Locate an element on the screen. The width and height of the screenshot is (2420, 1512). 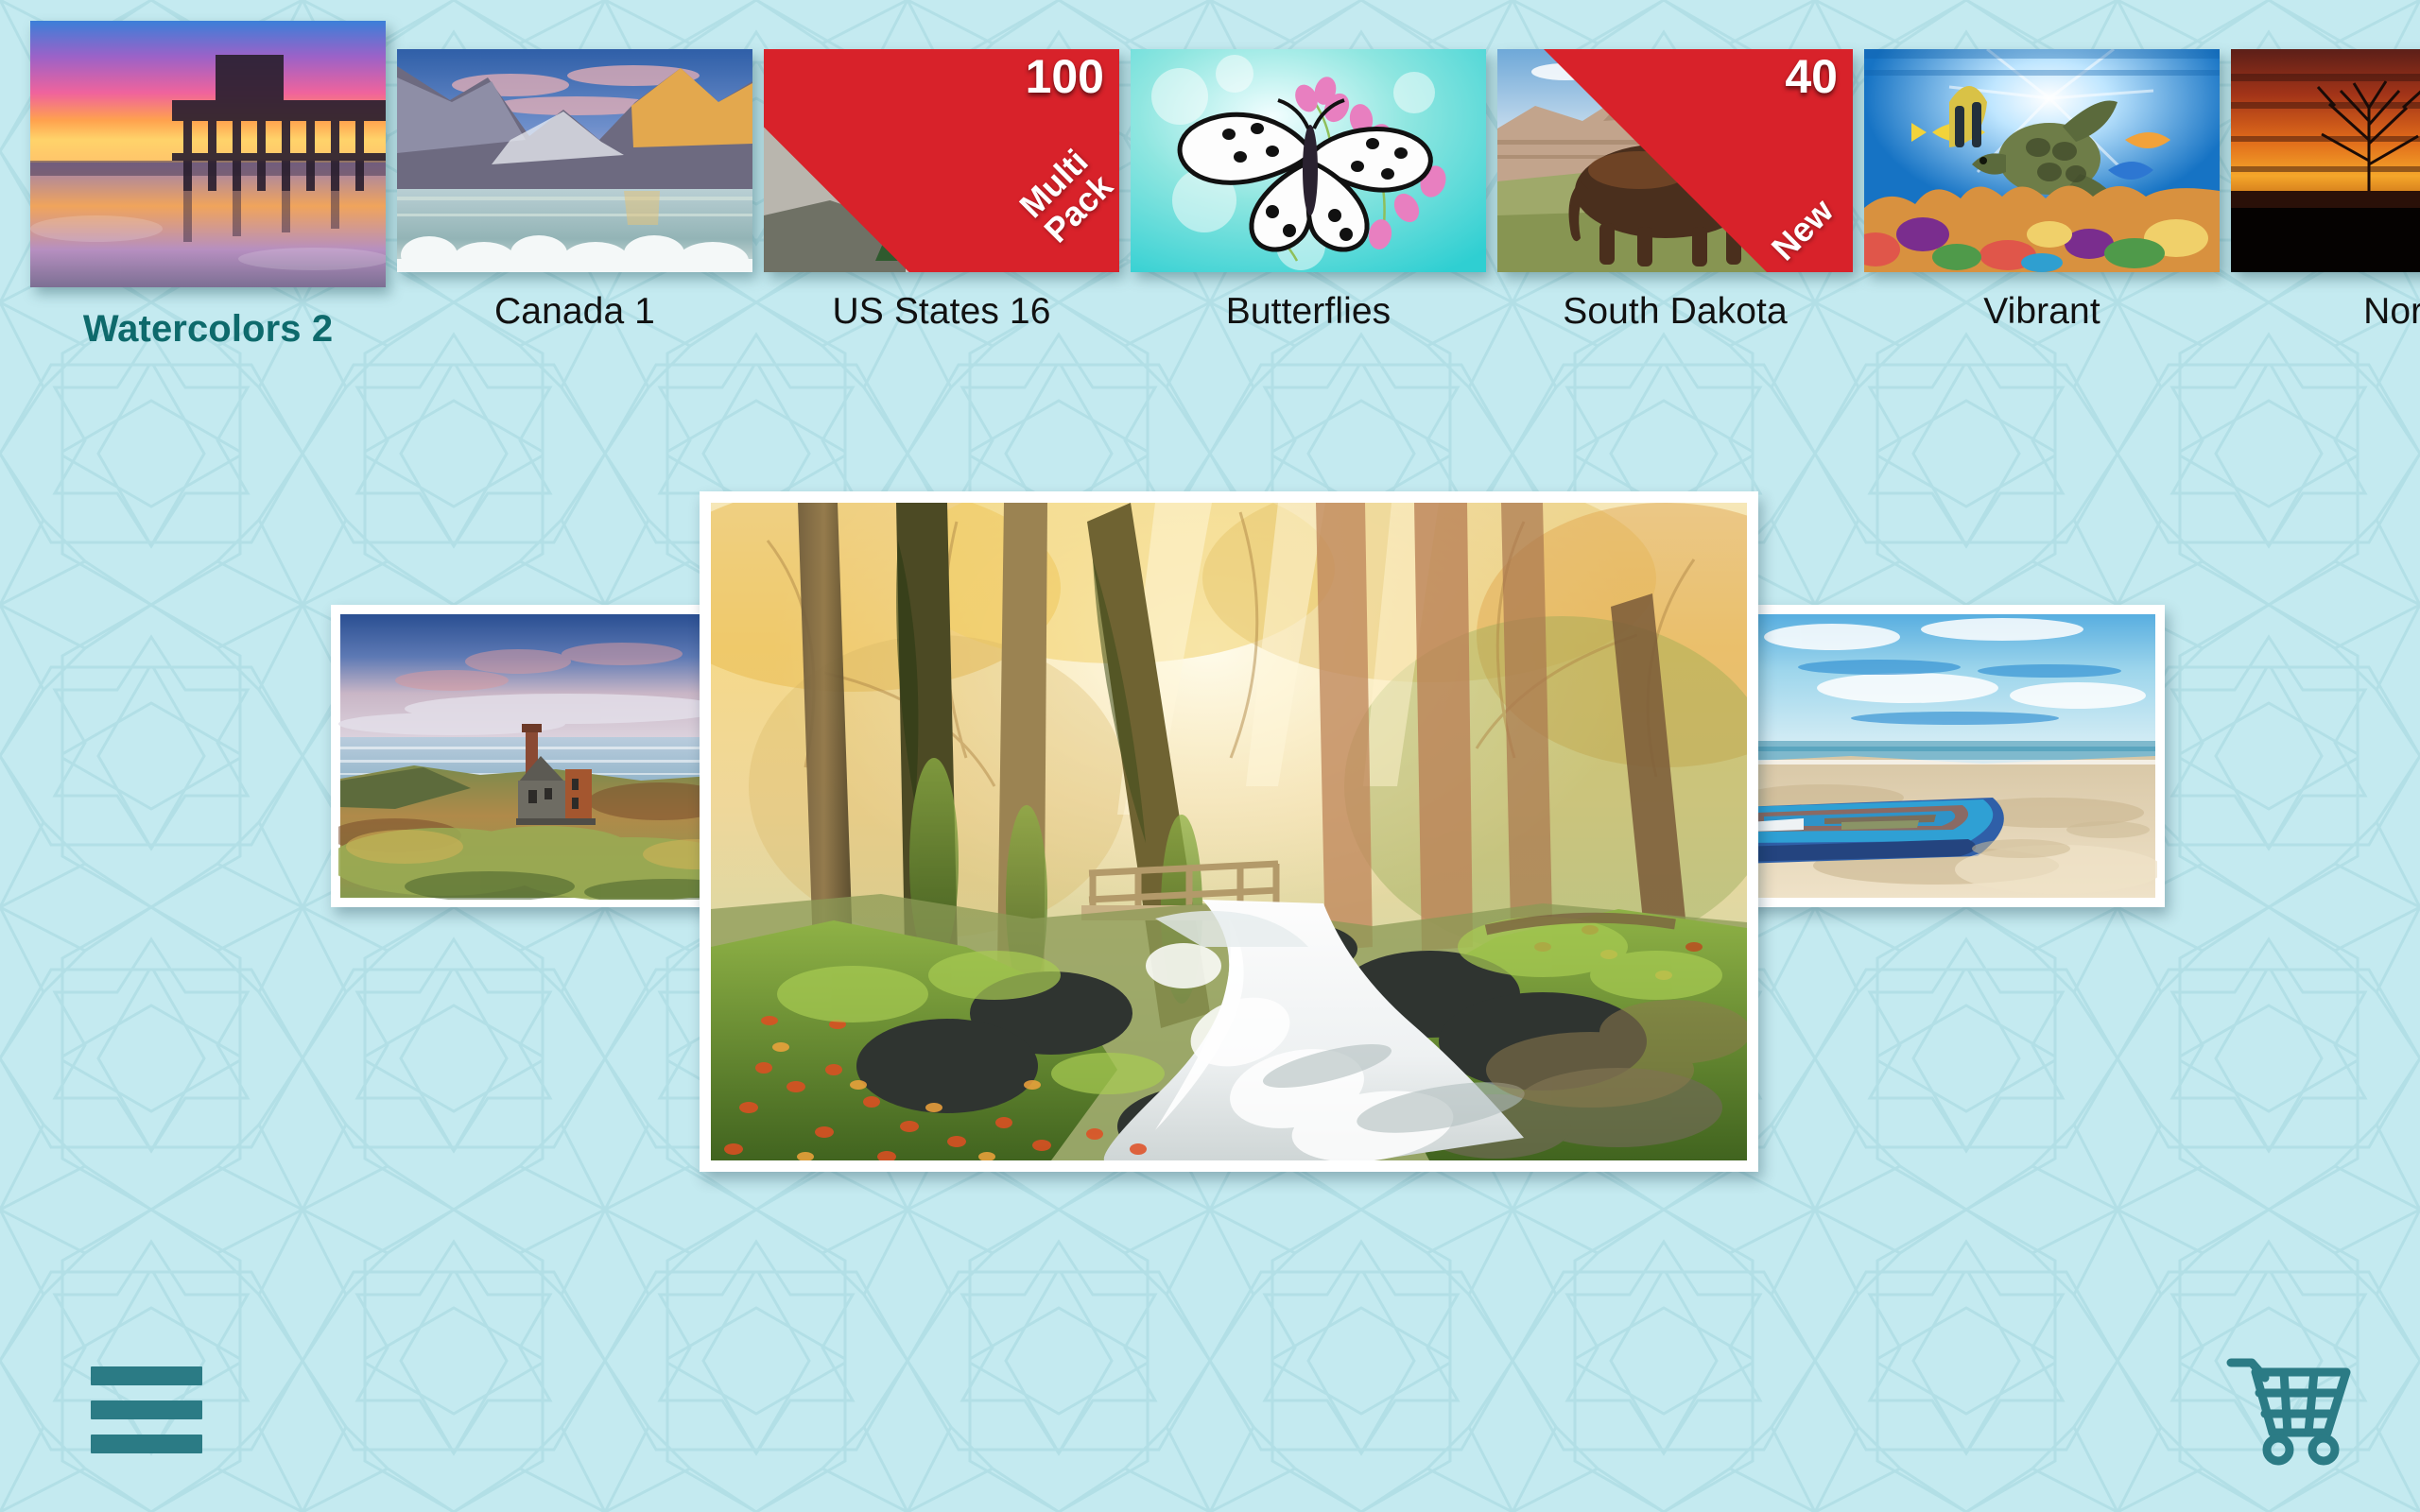
pack-item-watercolors-2: Watercolors 2 is located at coordinates (208, 175).